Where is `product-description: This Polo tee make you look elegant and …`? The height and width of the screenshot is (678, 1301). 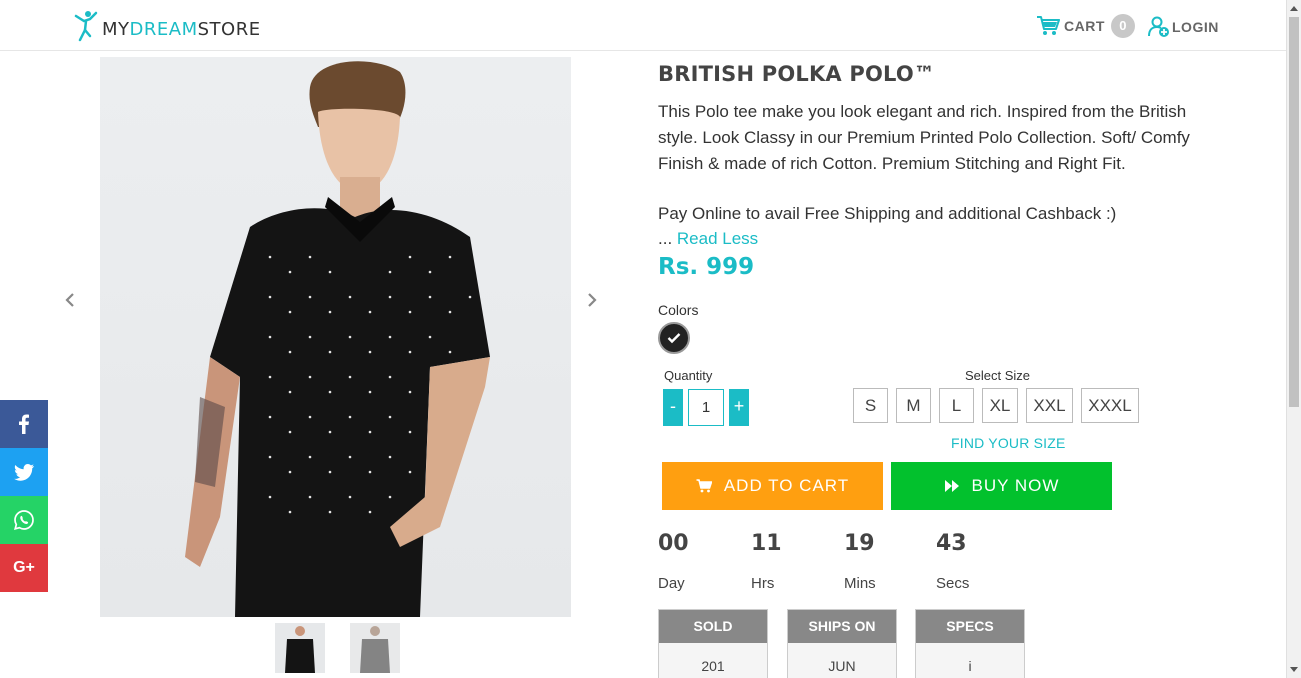
product-description: This Polo tee make you look elegant and … is located at coordinates (924, 137).